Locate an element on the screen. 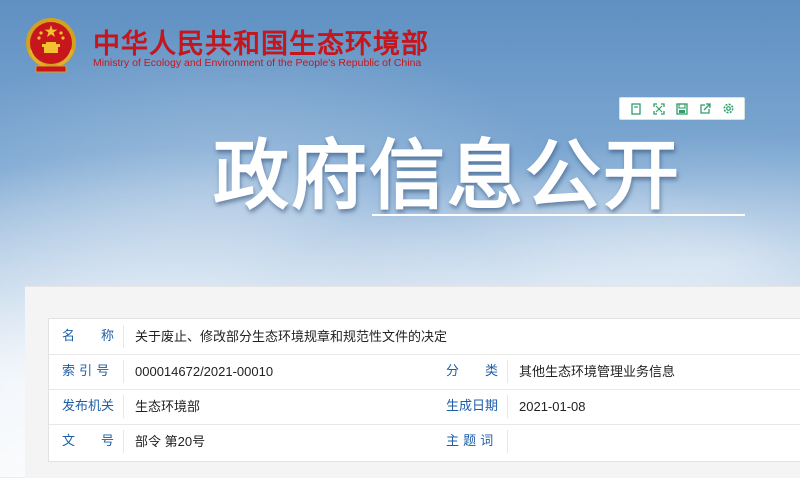 Image resolution: width=800 pixels, height=478 pixels. info-row-docno: 文 号 部令 第20号 主 题 词 is located at coordinates (424, 441).